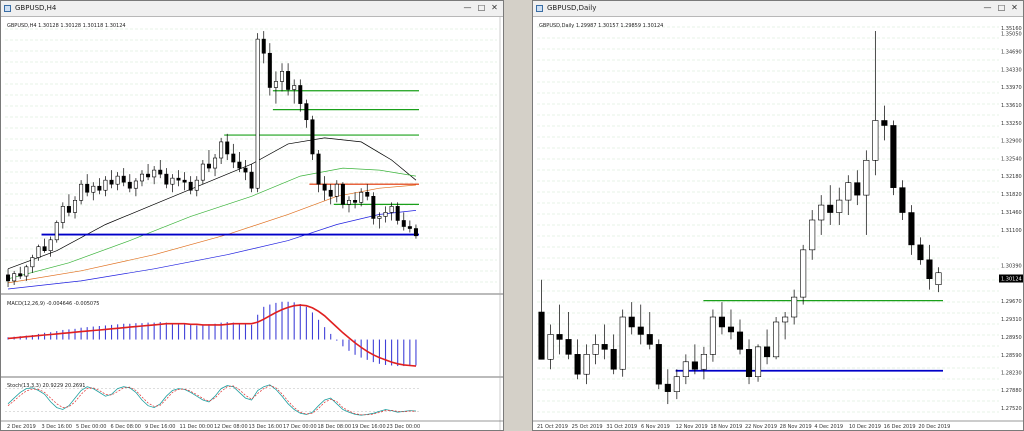  What do you see at coordinates (1011, 159) in the screenshot?
I see `price-axis-label: 1.32540` at bounding box center [1011, 159].